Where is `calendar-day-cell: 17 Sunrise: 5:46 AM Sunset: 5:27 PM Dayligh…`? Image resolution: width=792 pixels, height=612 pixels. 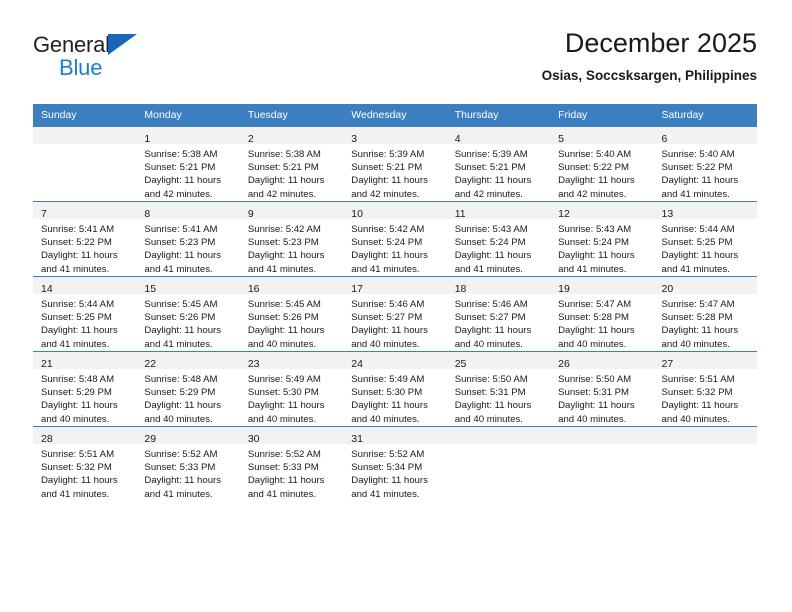
calendar-day-cell: 17 Sunrise: 5:46 AM Sunset: 5:27 PM Dayligh… is located at coordinates (395, 314).